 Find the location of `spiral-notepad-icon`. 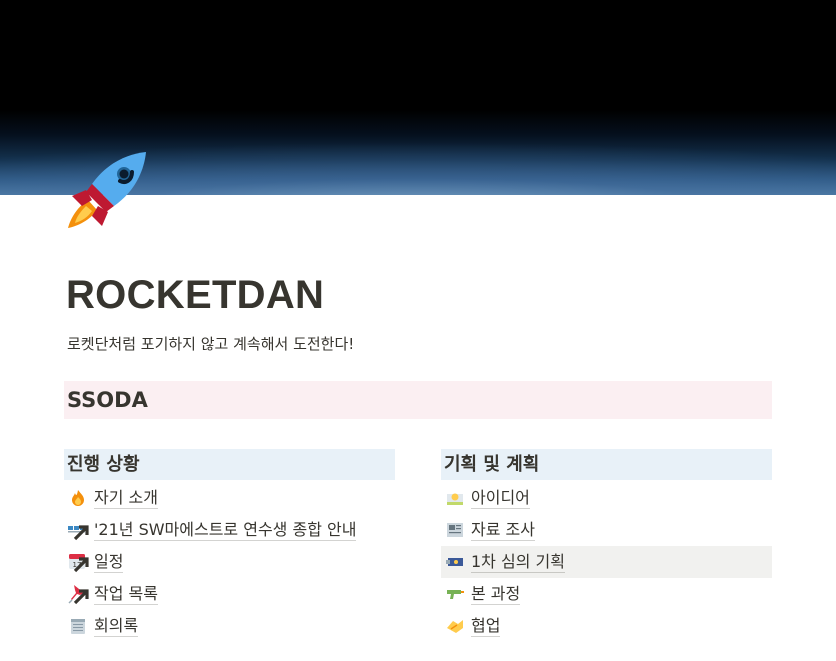

spiral-notepad-icon is located at coordinates (78, 626).